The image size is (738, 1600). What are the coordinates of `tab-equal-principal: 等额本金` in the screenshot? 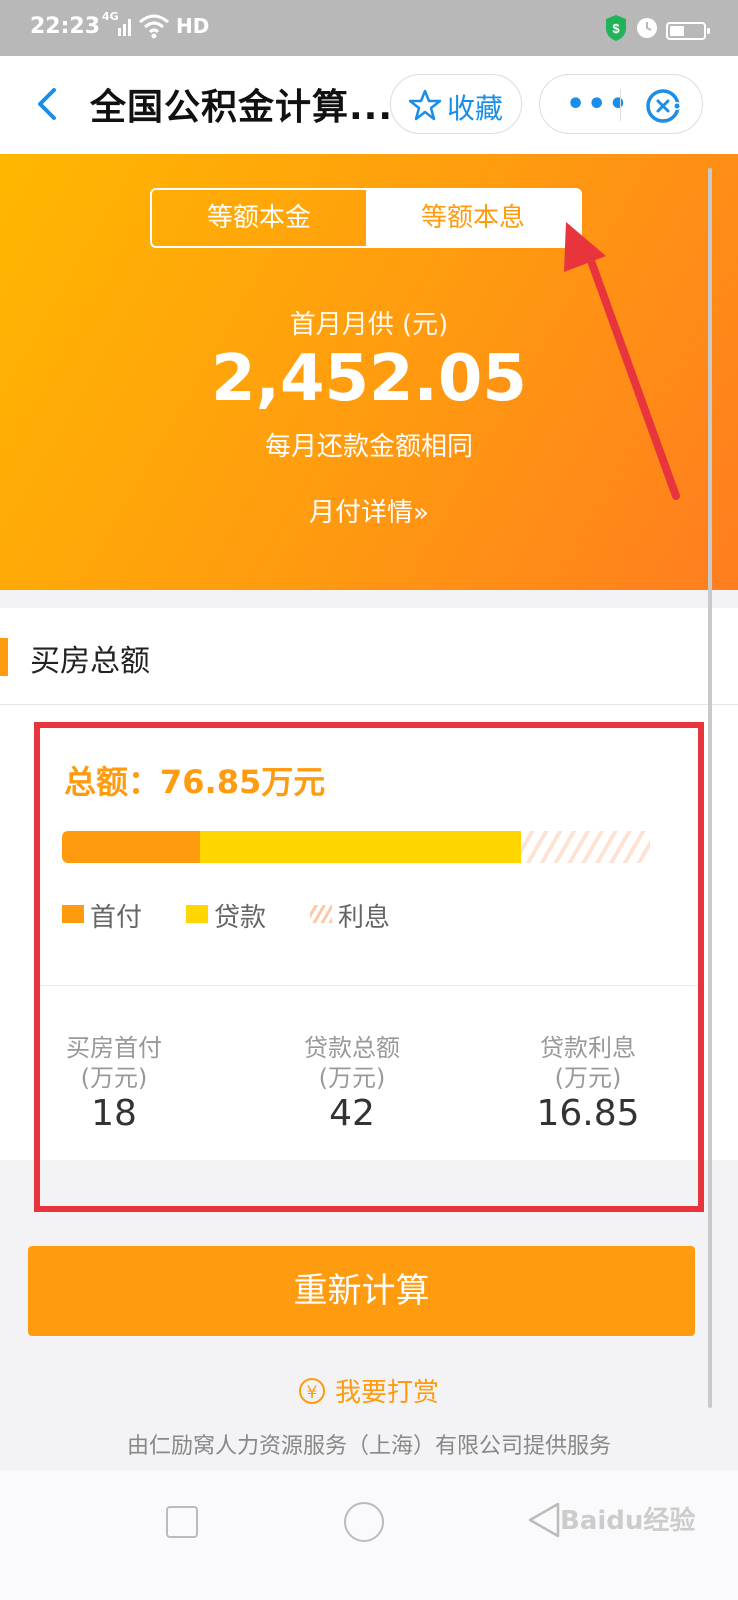 It's located at (259, 218).